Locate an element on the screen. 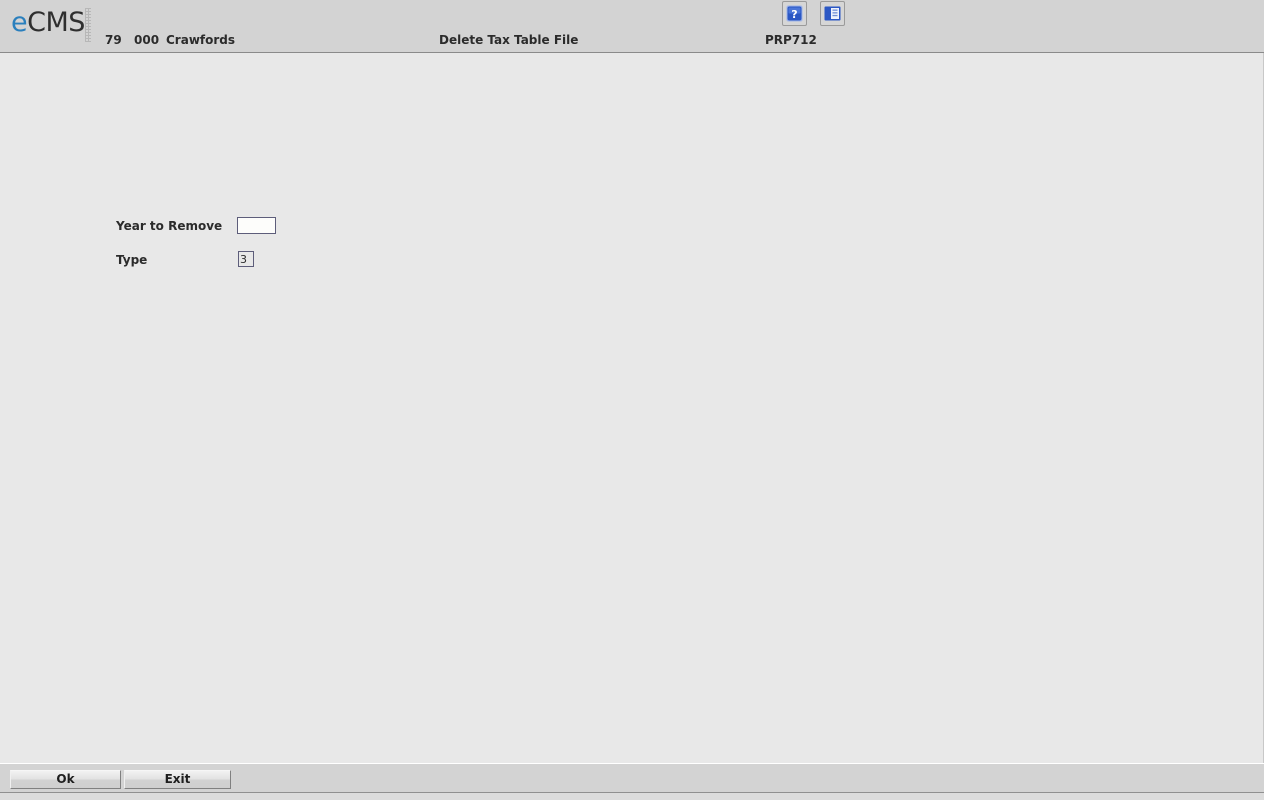  ecms-logo: eCMS is located at coordinates (48, 22).